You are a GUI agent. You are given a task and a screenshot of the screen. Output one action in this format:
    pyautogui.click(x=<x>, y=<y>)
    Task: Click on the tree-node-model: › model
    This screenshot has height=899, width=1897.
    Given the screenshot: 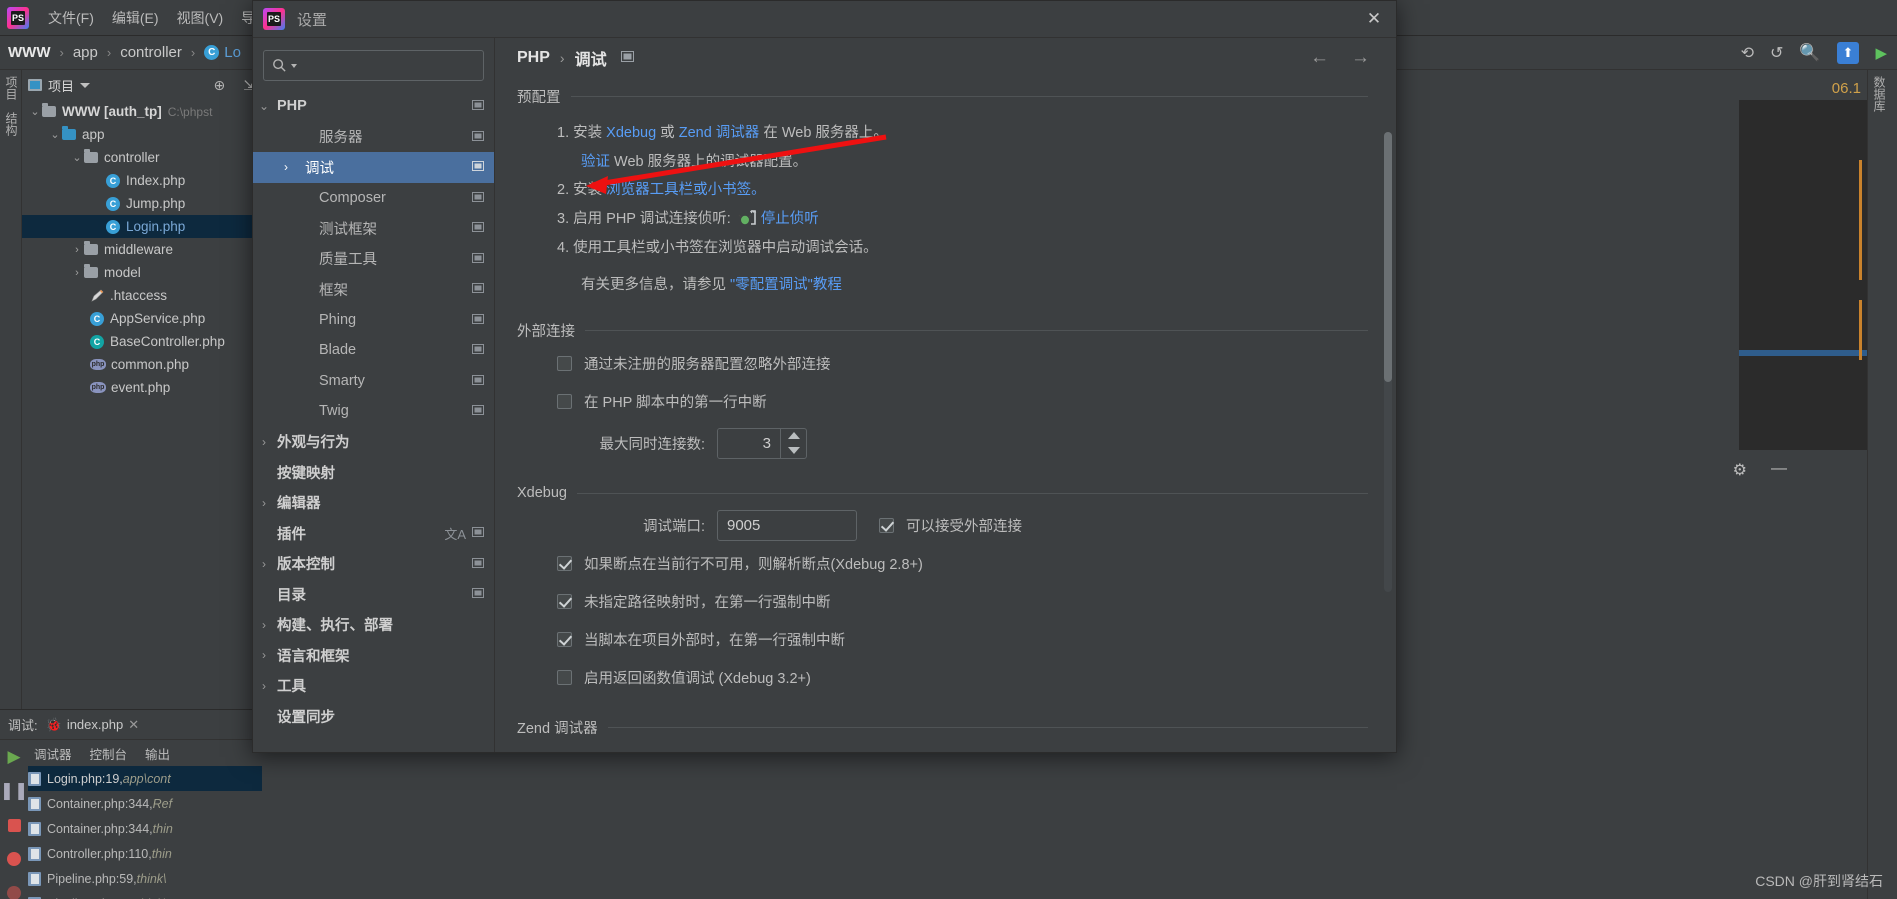 What is the action you would take?
    pyautogui.click(x=141, y=272)
    